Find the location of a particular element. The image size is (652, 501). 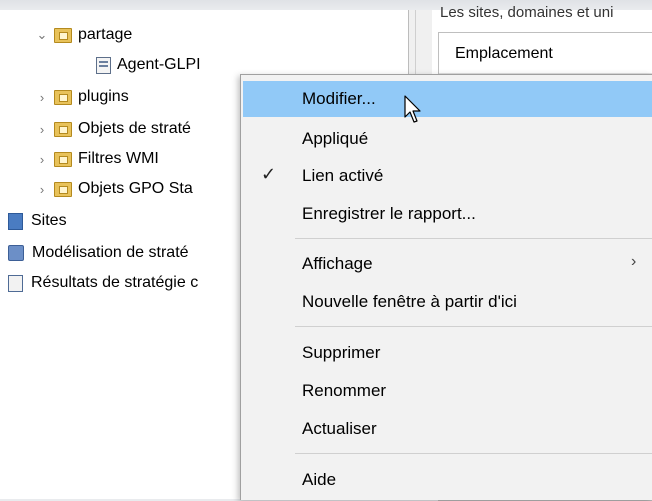

tree-item-label: Objets de straté is located at coordinates (134, 128).